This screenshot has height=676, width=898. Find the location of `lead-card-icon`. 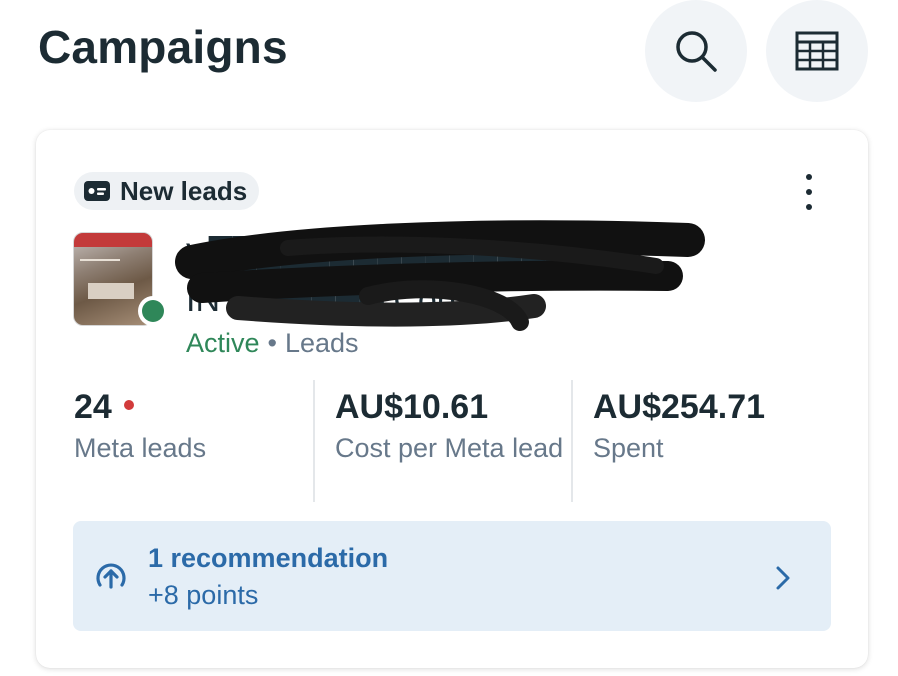

lead-card-icon is located at coordinates (97, 191).